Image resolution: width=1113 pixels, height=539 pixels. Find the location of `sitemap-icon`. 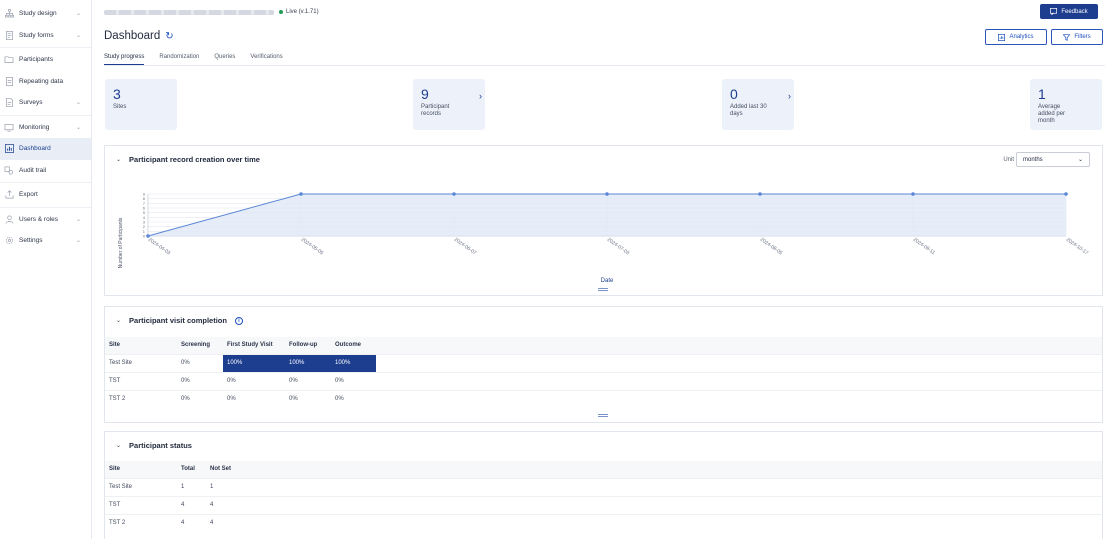

sitemap-icon is located at coordinates (9, 14).